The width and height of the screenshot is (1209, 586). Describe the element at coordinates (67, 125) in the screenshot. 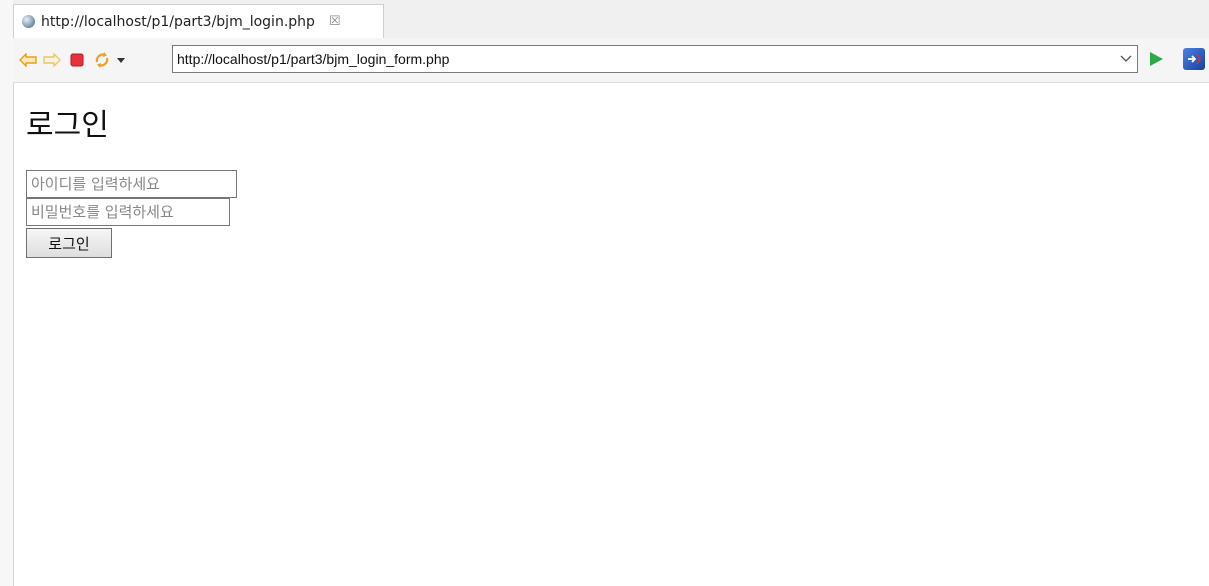

I see `page-title: 로그인` at that location.